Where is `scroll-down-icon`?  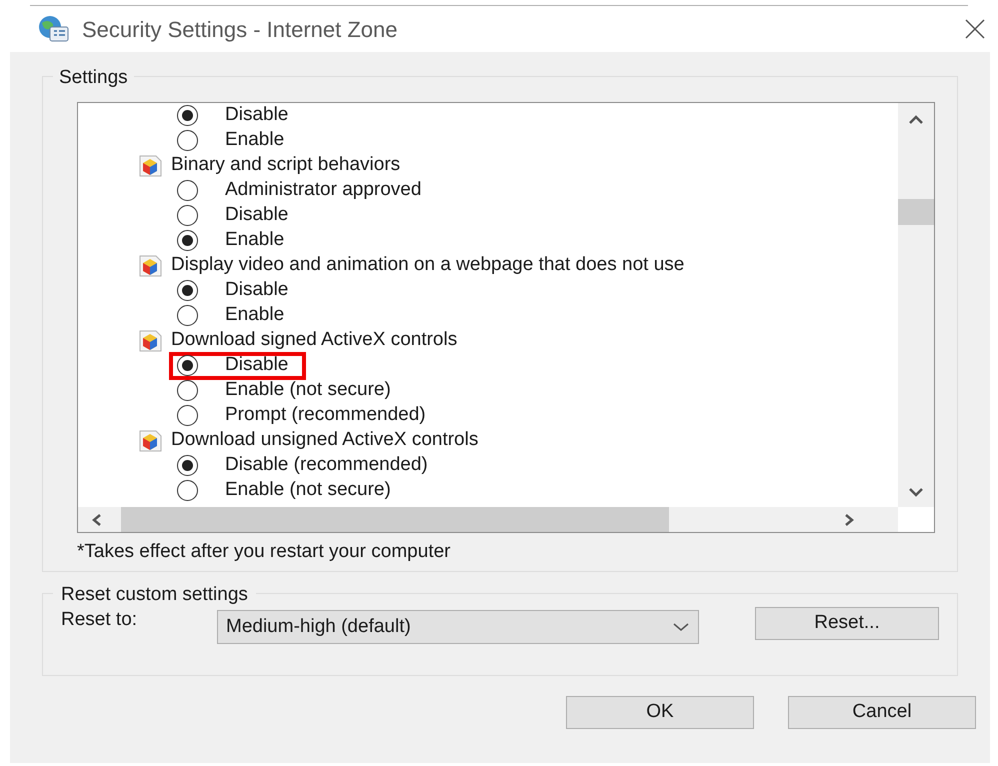 scroll-down-icon is located at coordinates (916, 492).